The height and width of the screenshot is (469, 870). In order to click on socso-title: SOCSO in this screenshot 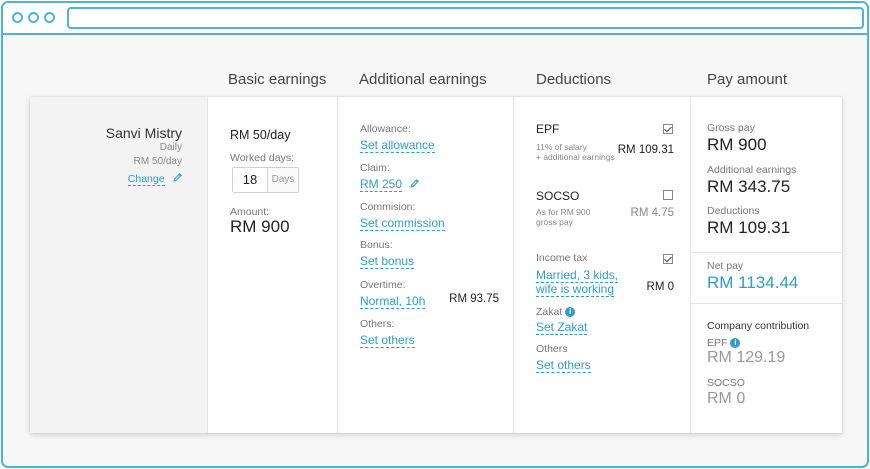, I will do `click(558, 196)`.